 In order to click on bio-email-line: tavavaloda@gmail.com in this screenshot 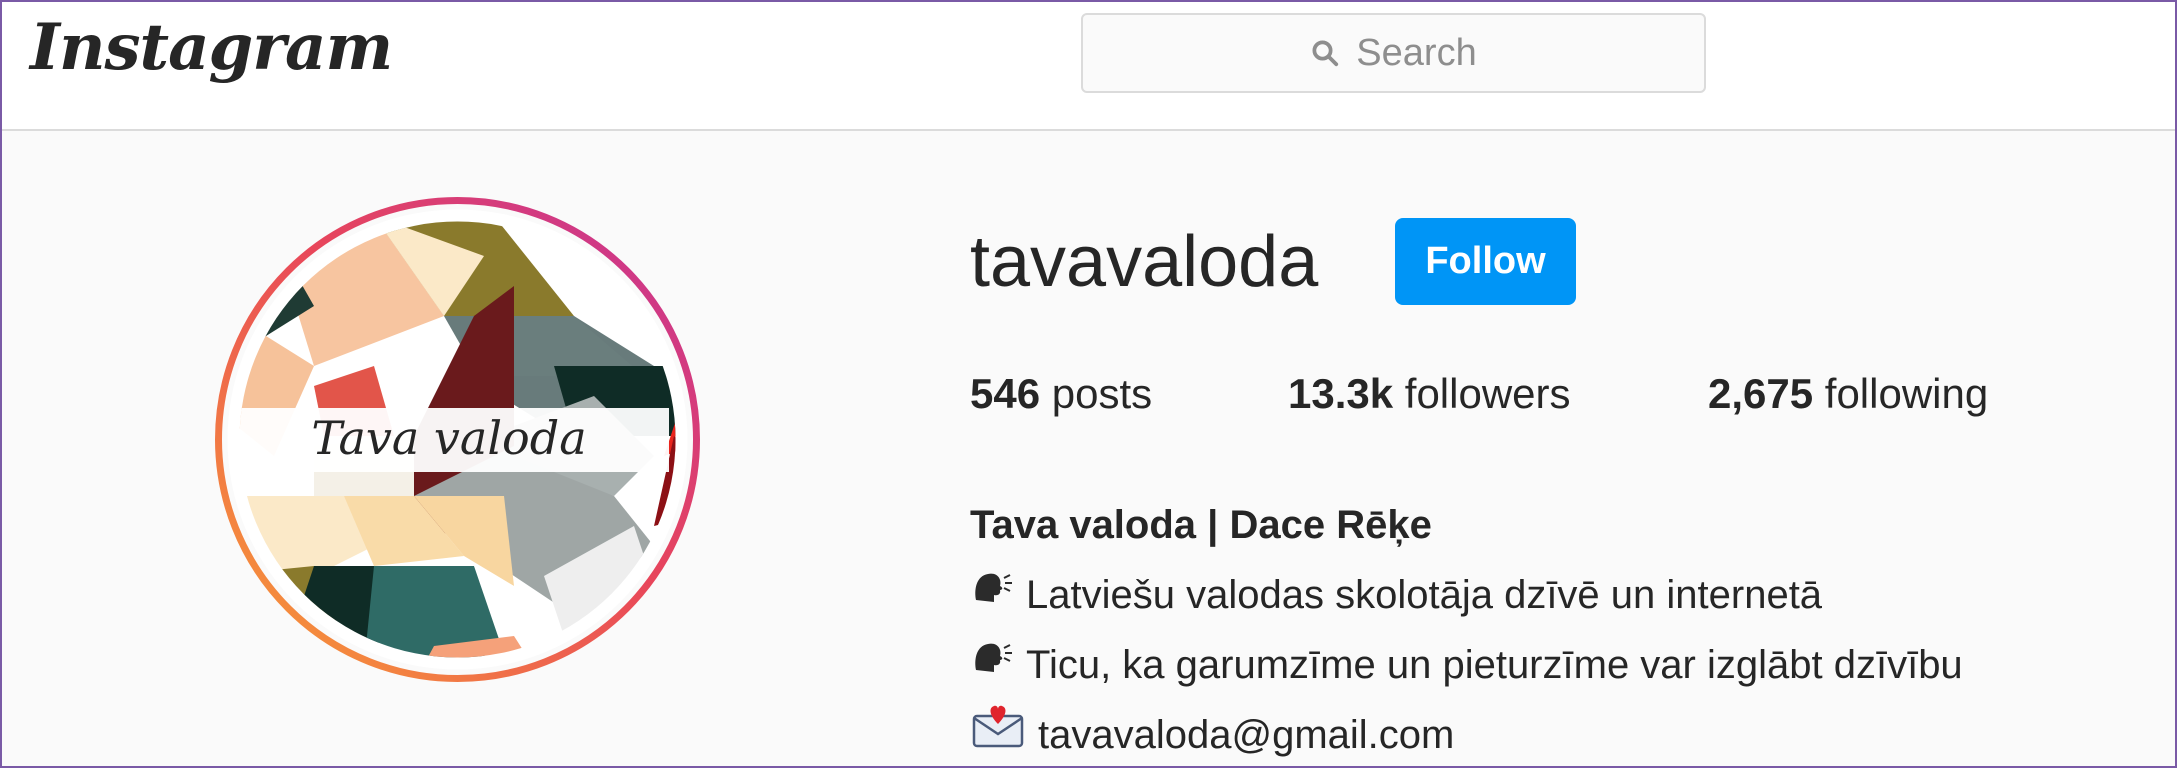, I will do `click(1466, 733)`.